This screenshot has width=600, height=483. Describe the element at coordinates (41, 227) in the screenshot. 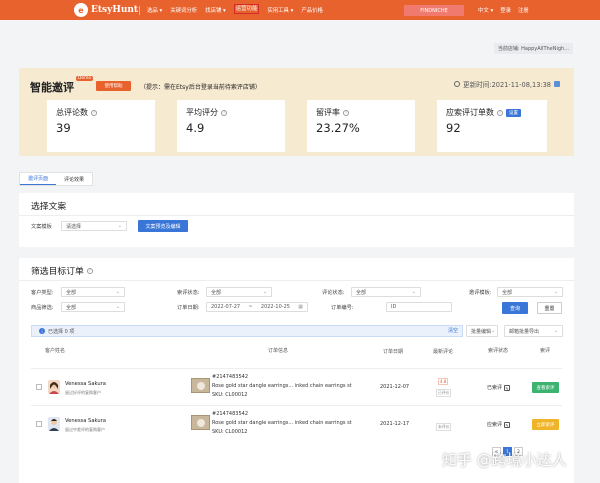

I see `template-label: 文案模板` at that location.